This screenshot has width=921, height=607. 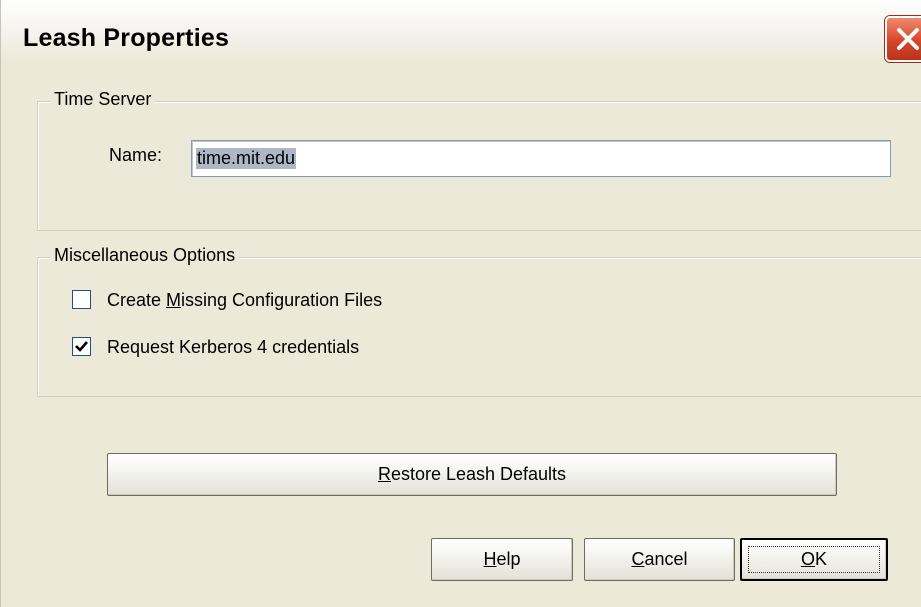 I want to click on request-kerberos4-checkbox, so click(x=81, y=346).